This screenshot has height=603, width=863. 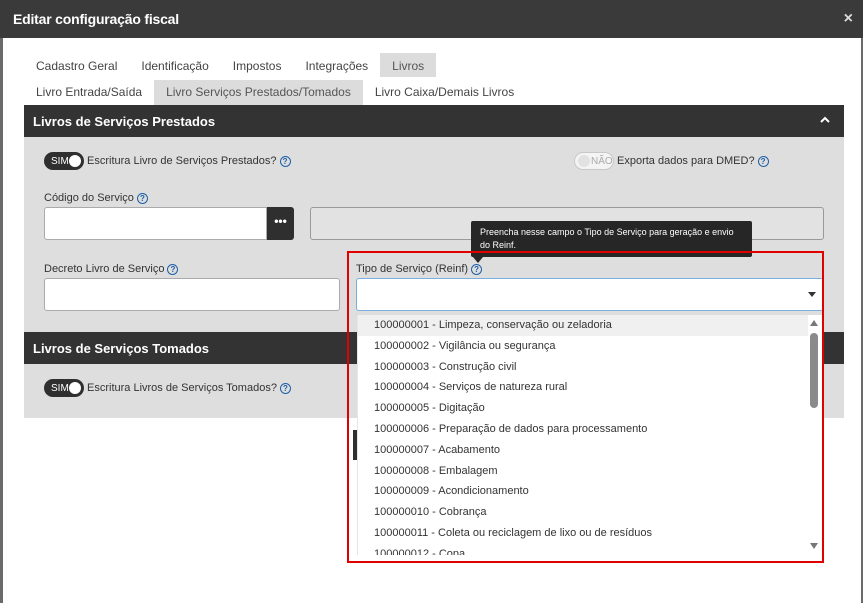 I want to click on chevron-down-icon, so click(x=812, y=294).